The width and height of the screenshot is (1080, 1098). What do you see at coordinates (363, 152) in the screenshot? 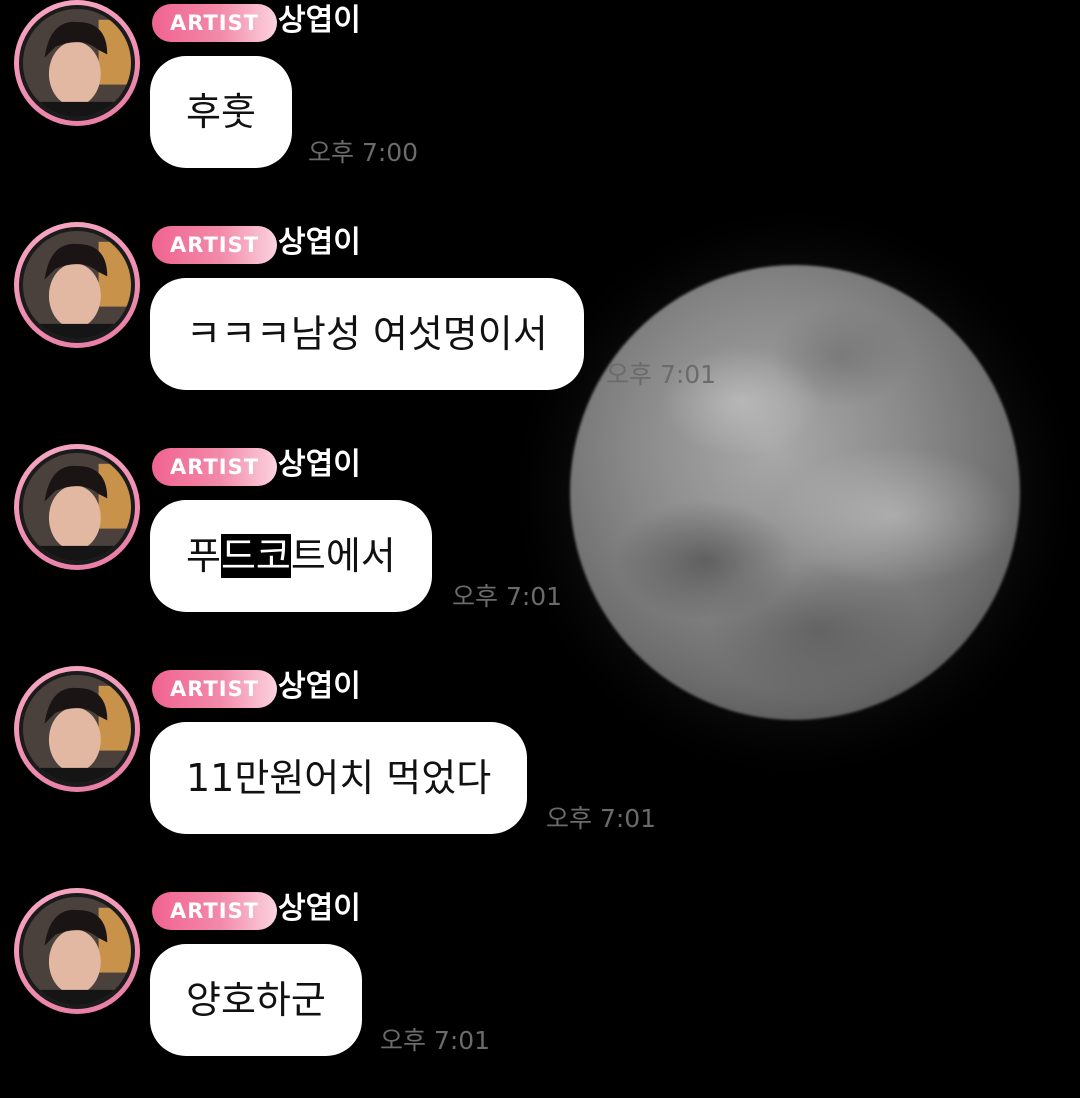
I see `message-timestamp: 오후 7:00` at bounding box center [363, 152].